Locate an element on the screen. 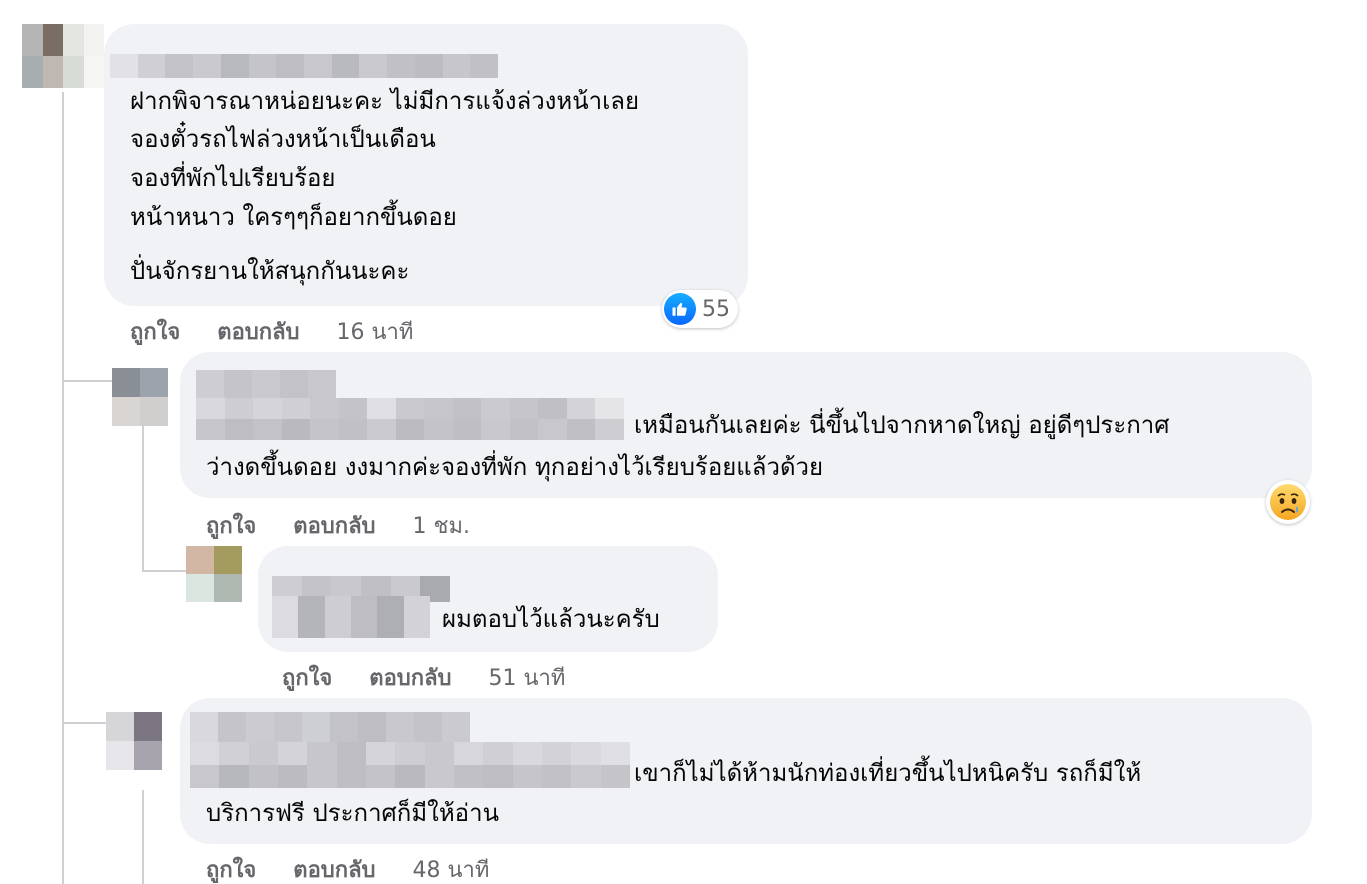  thread-line-main is located at coordinates (63, 488).